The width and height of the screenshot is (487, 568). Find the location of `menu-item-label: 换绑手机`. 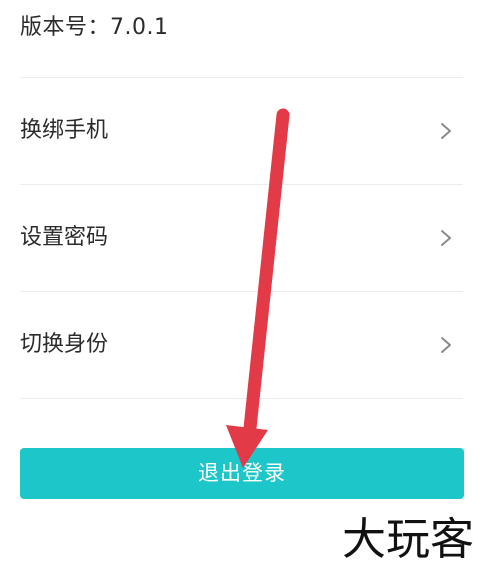

menu-item-label: 换绑手机 is located at coordinates (64, 130).